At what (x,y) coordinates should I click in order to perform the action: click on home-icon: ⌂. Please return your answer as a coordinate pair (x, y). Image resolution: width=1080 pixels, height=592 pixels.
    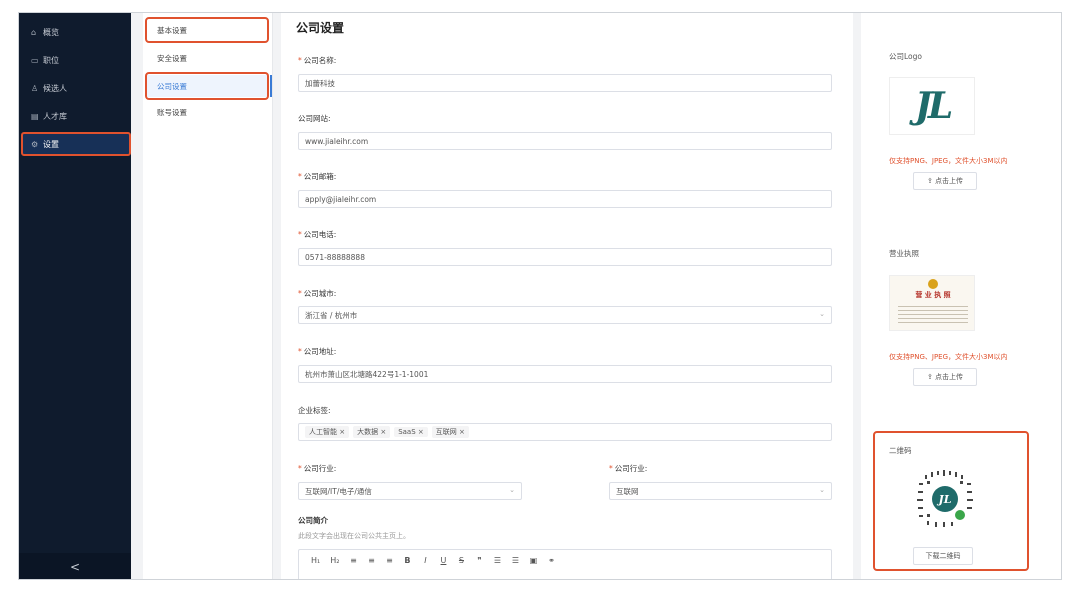
    Looking at the image, I should click on (34, 32).